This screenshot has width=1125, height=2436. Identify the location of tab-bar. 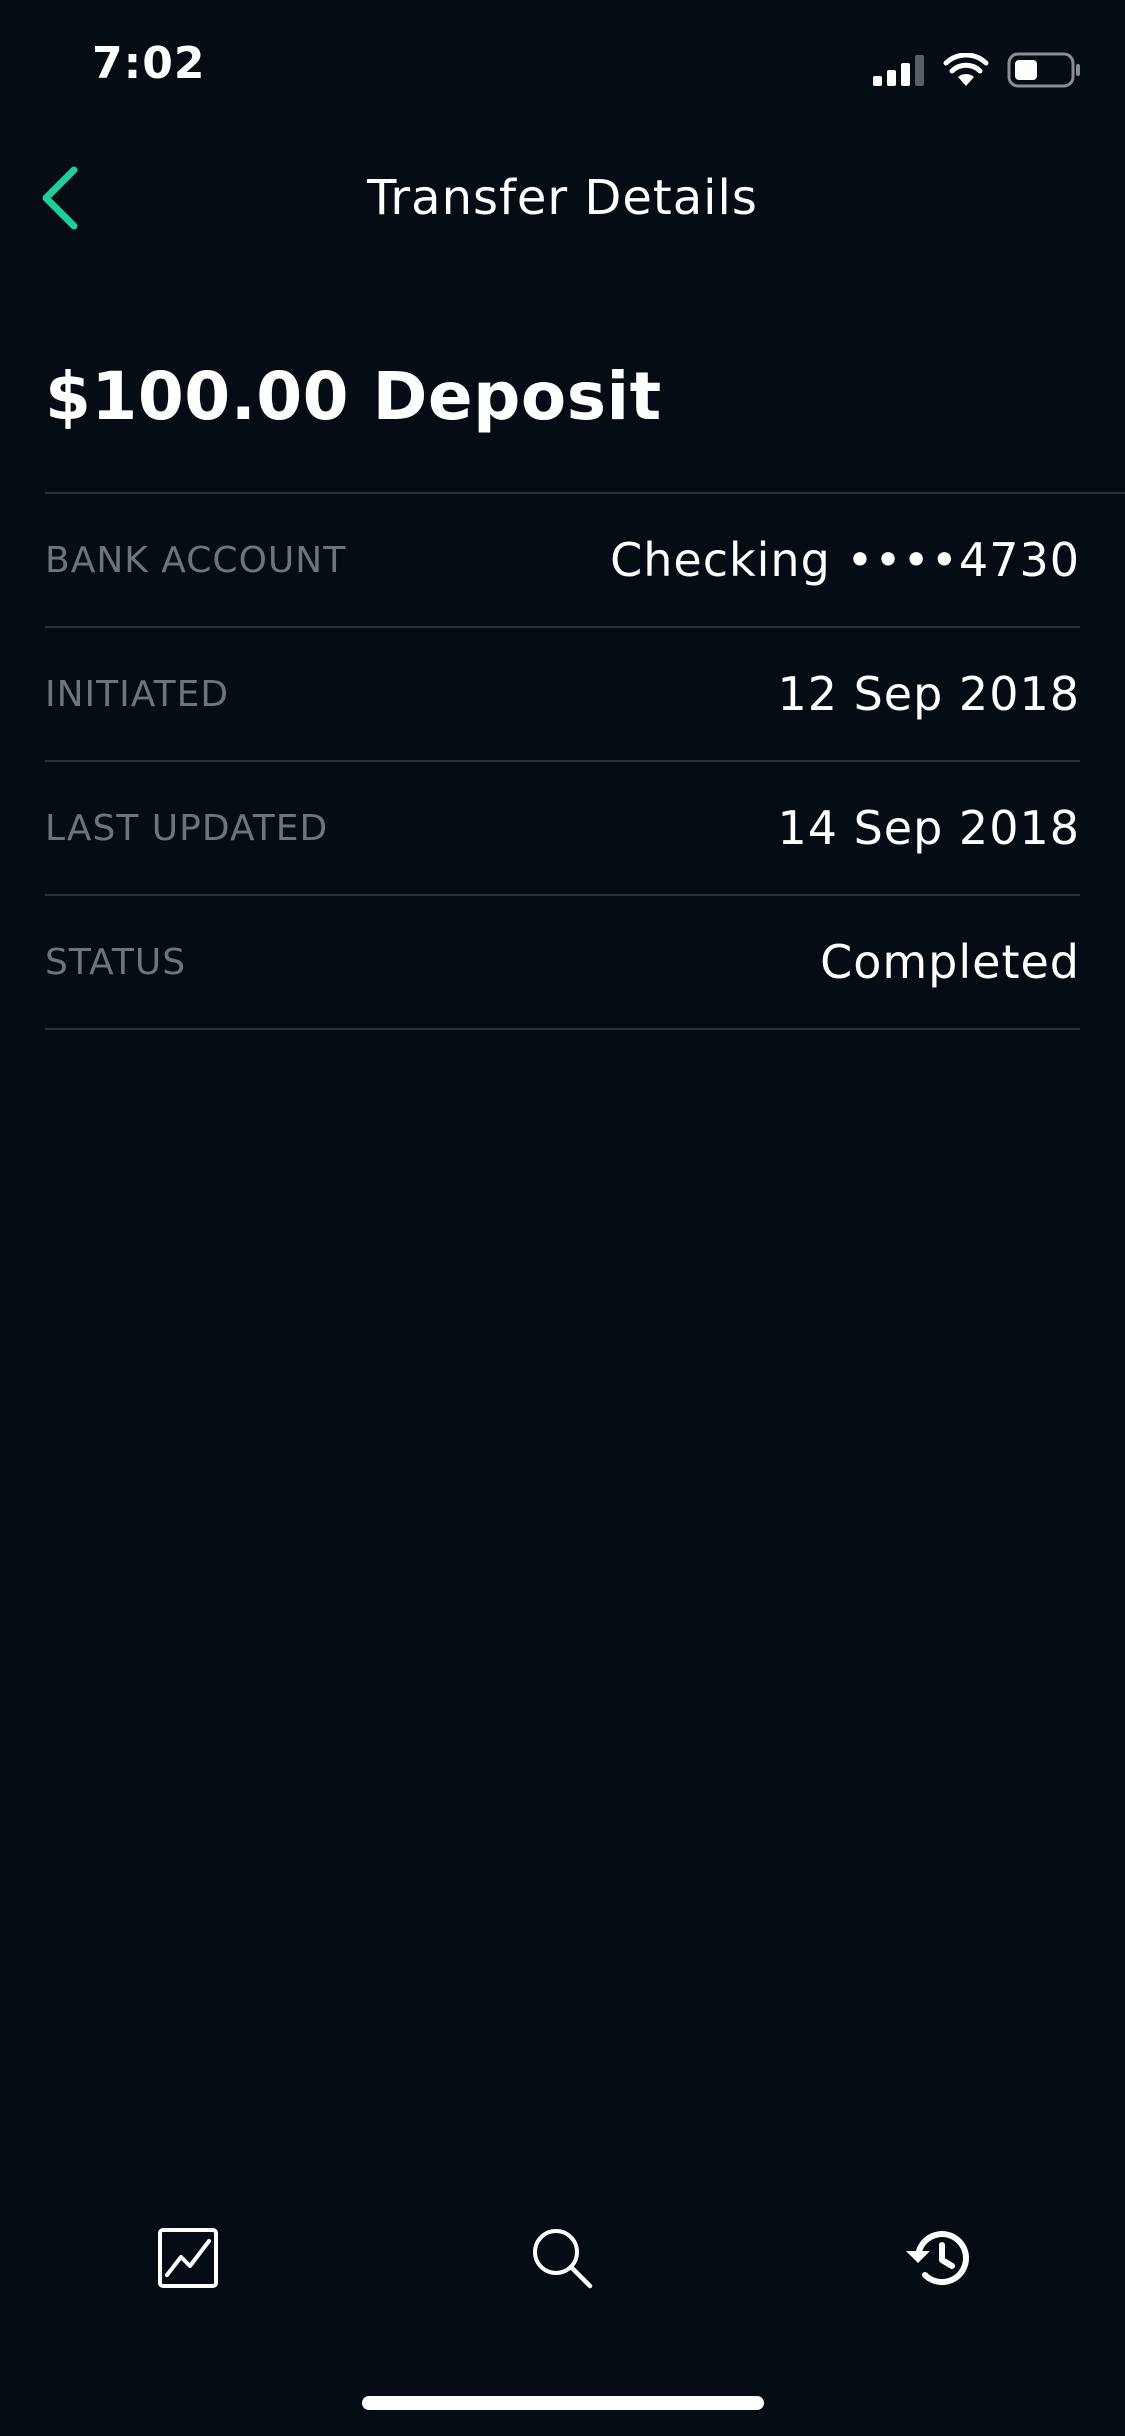
(562, 2260).